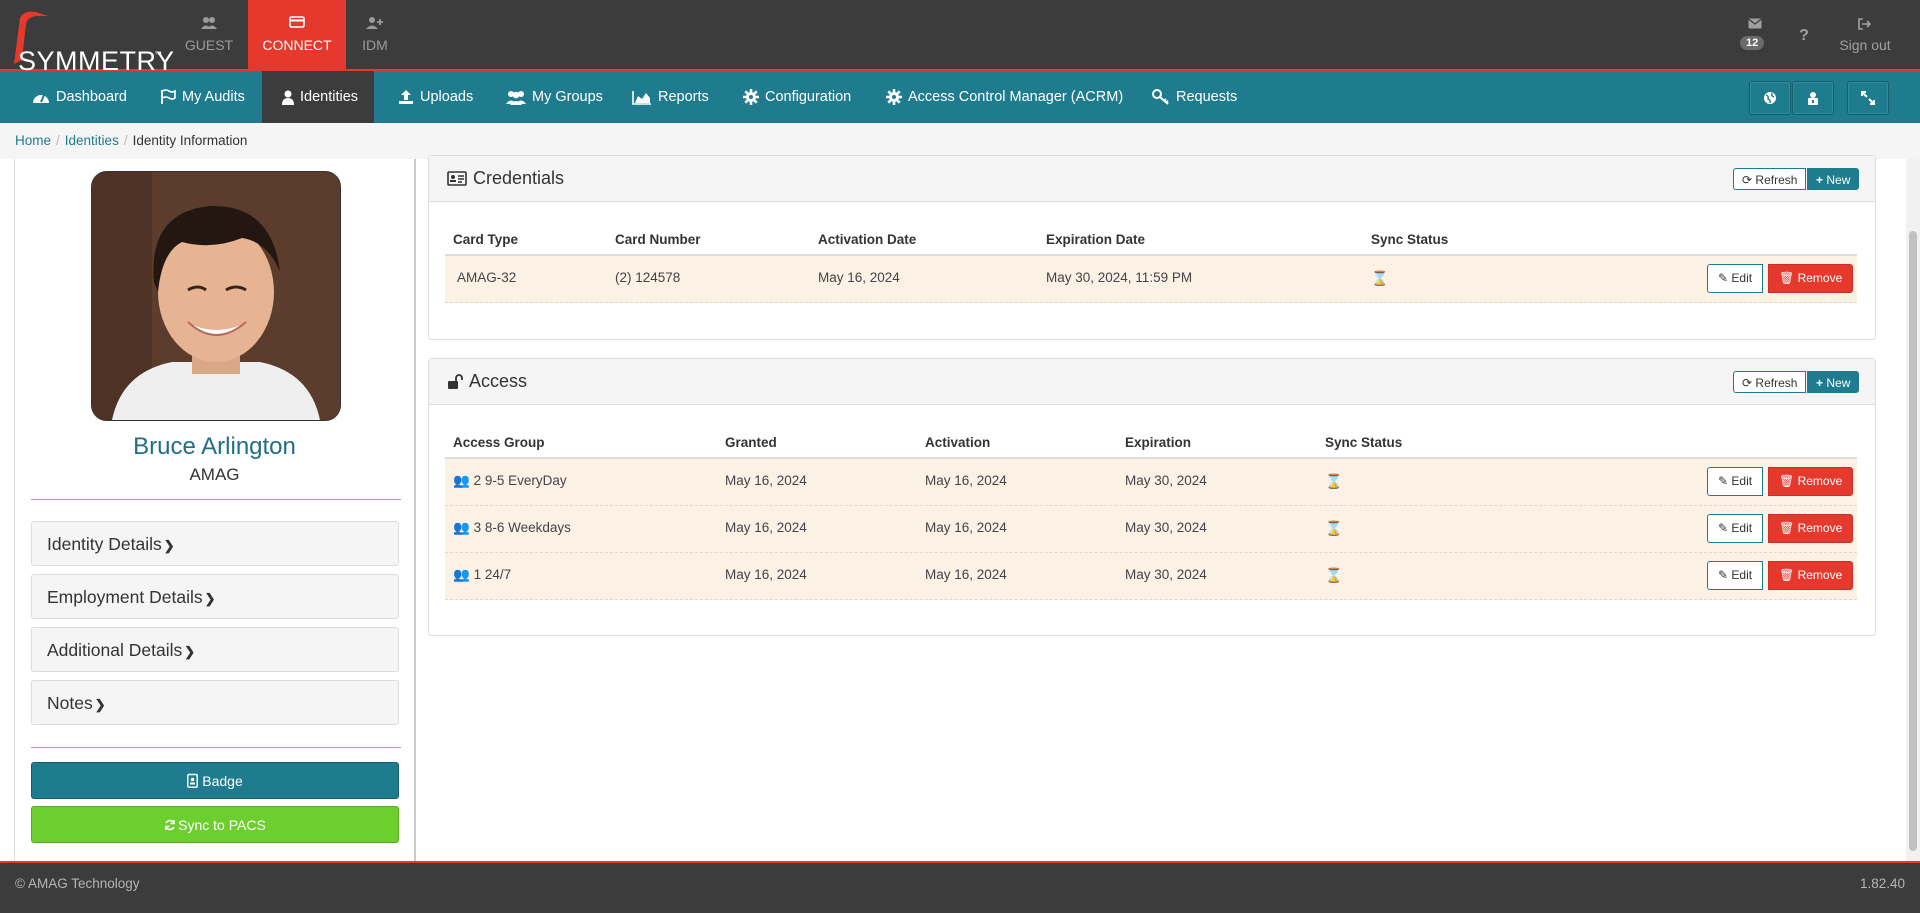 The height and width of the screenshot is (913, 1920). Describe the element at coordinates (329, 97) in the screenshot. I see `nav-identities-label: Identities` at that location.